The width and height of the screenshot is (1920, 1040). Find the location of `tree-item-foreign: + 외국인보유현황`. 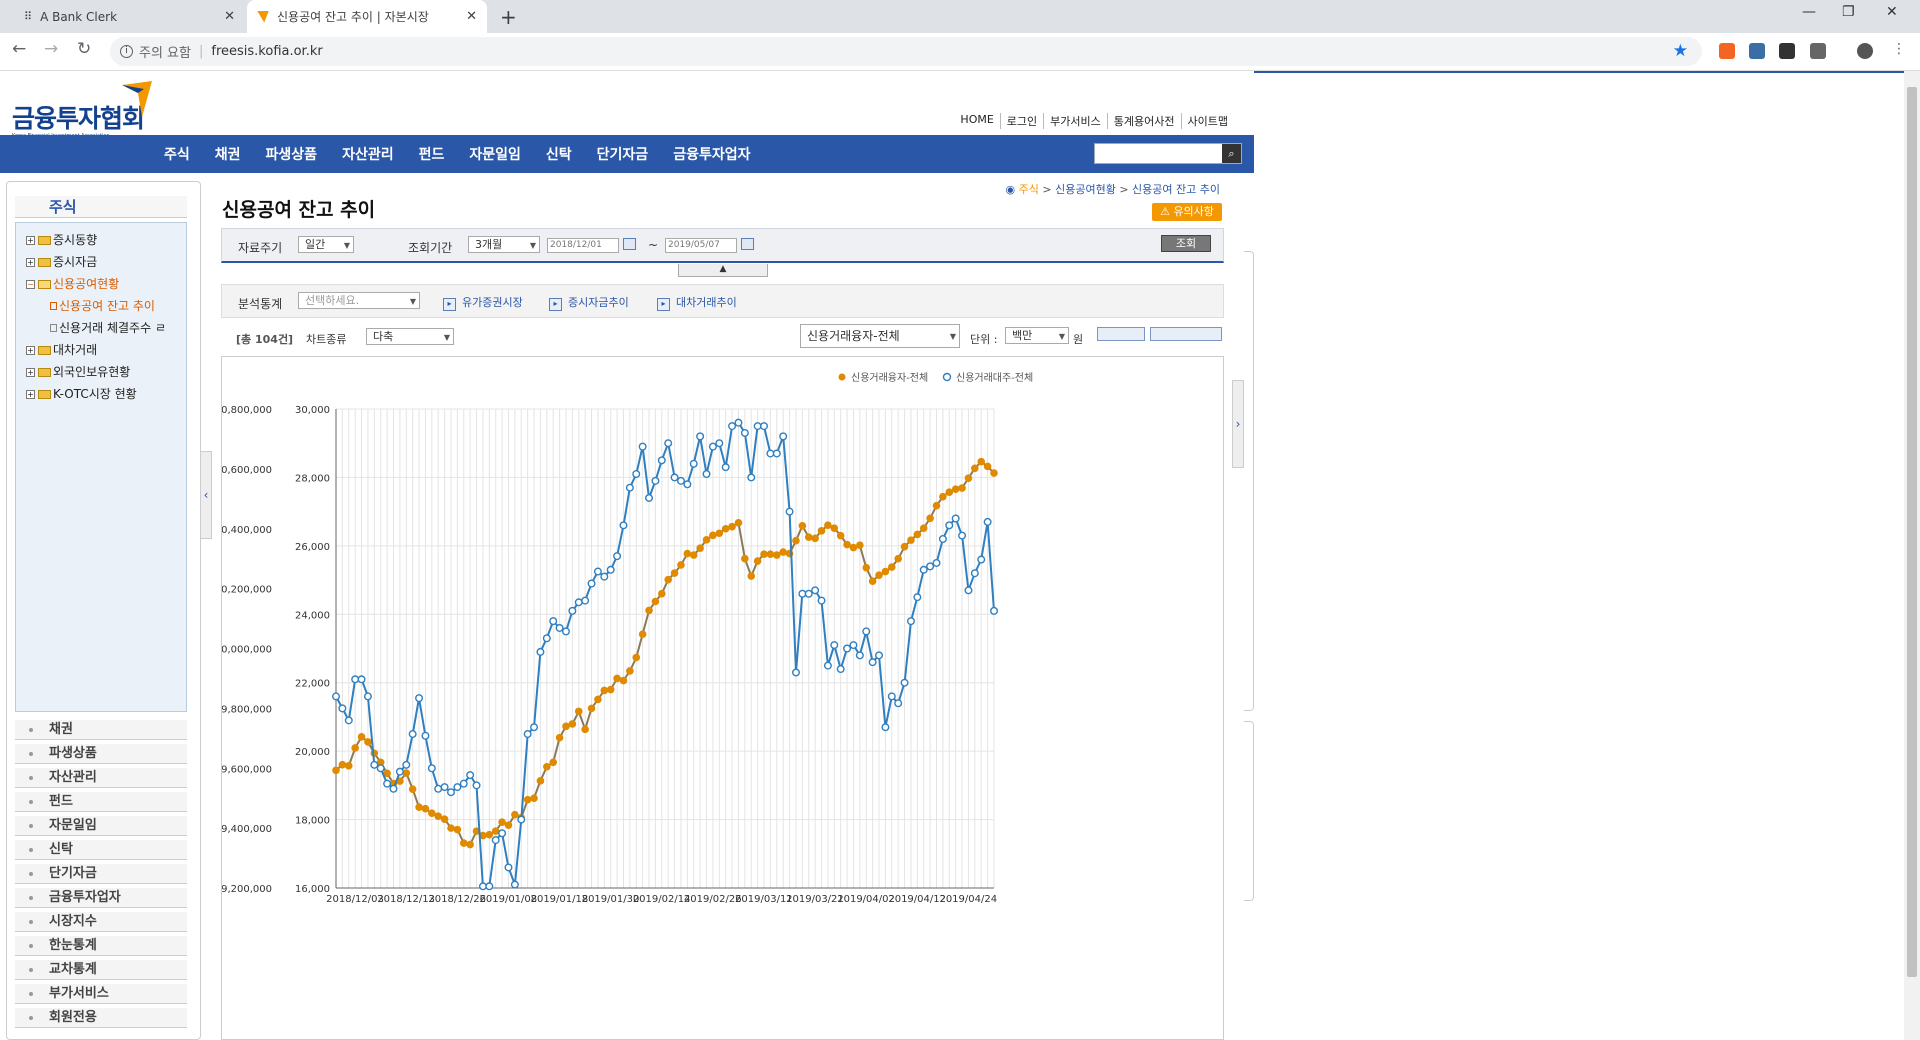

tree-item-foreign: + 외국인보유현황 is located at coordinates (78, 371).